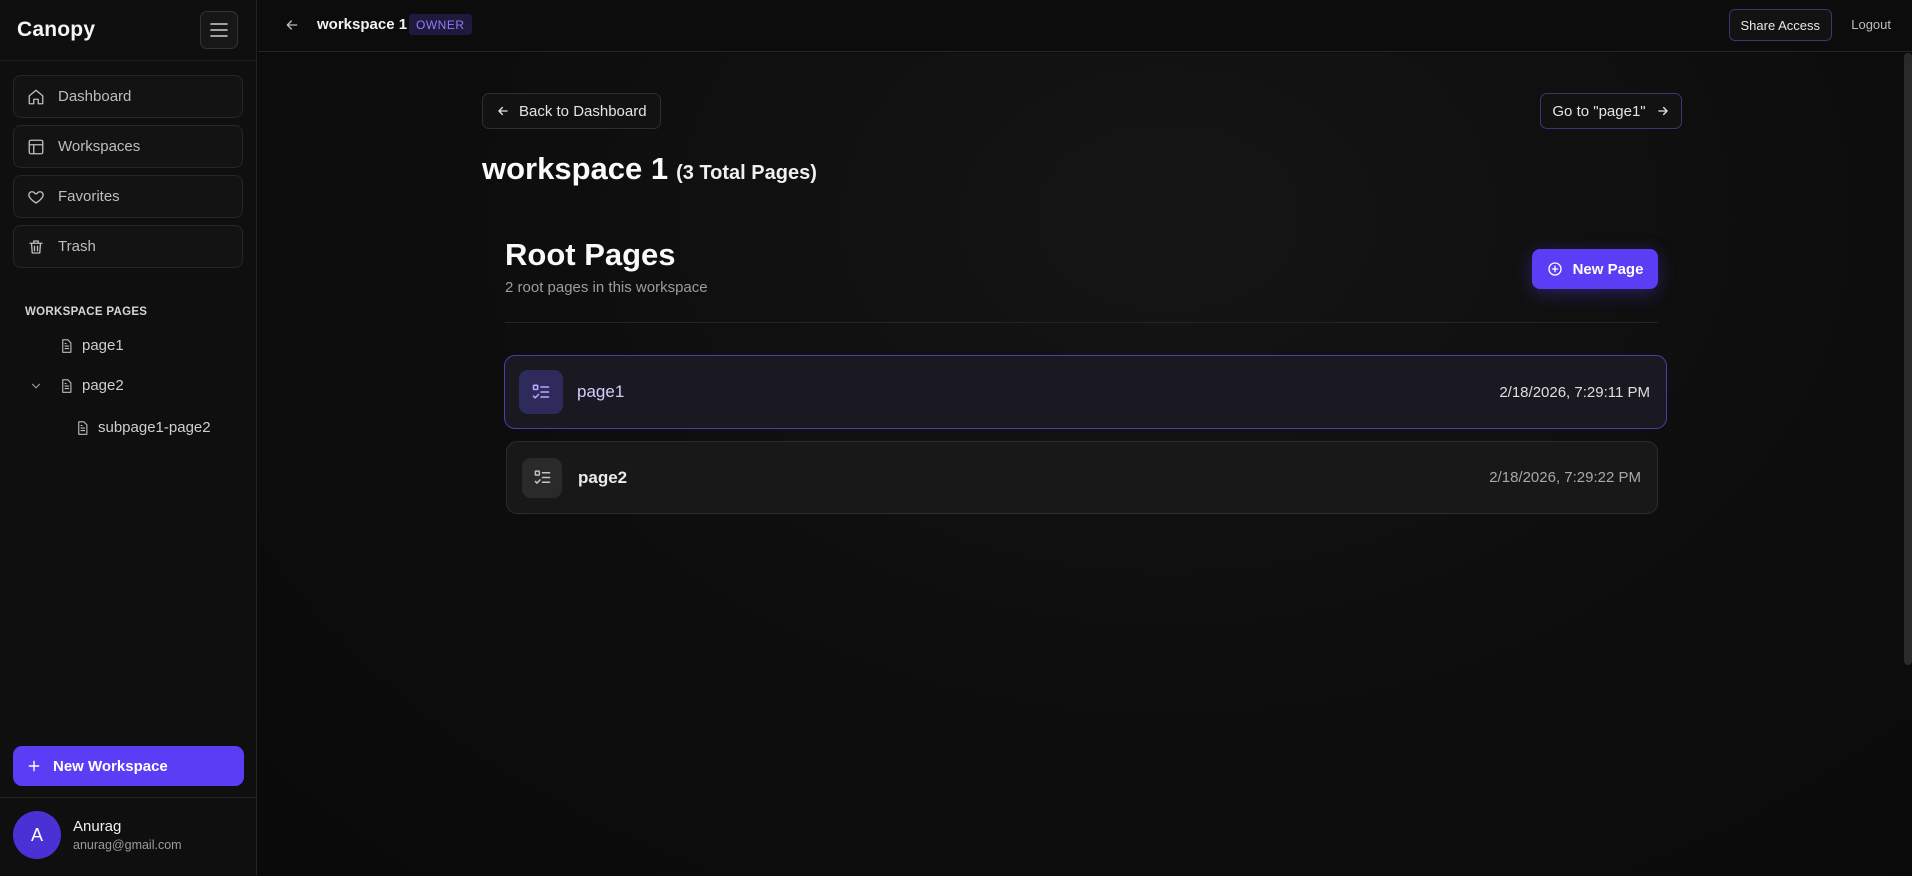 This screenshot has width=1912, height=876. I want to click on back-arrow-icon, so click(292, 25).